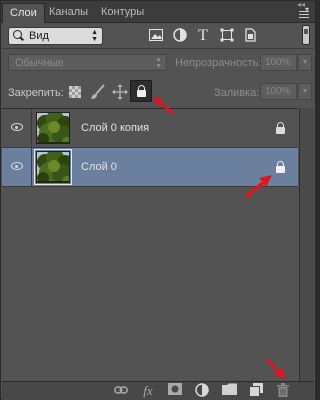 This screenshot has width=320, height=400. Describe the element at coordinates (305, 91) in the screenshot. I see `fill-dropdown-icon: ▼` at that location.